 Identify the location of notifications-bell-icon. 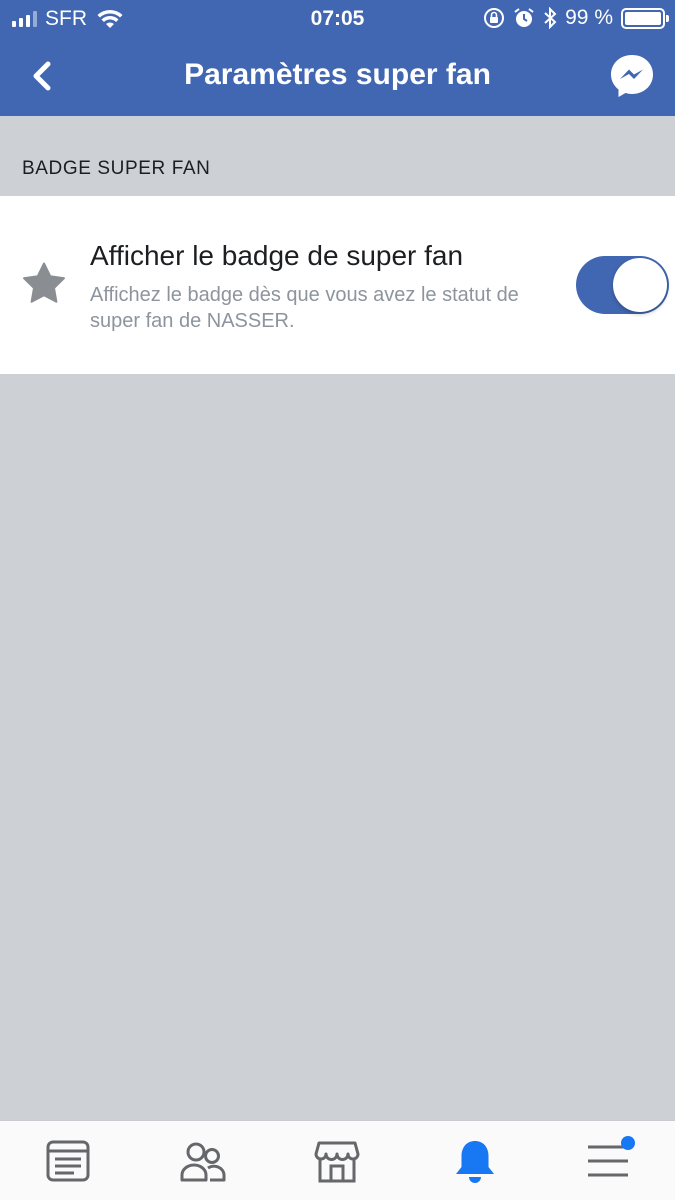
(475, 1162).